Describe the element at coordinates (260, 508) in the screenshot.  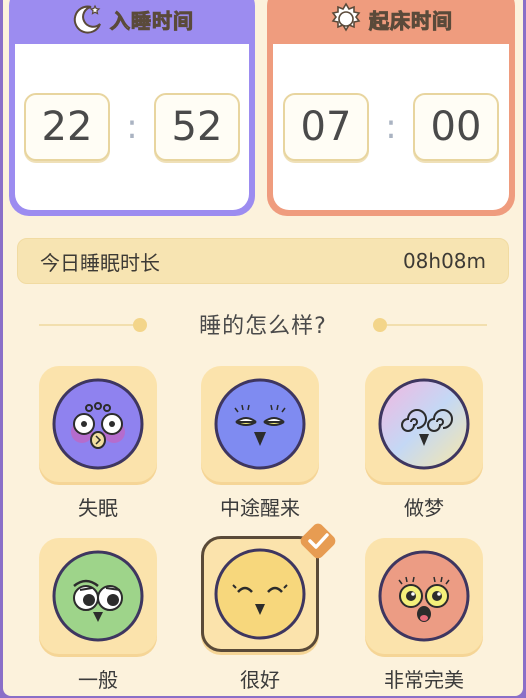
I see `mood-woke-up-label: 中途醒来` at that location.